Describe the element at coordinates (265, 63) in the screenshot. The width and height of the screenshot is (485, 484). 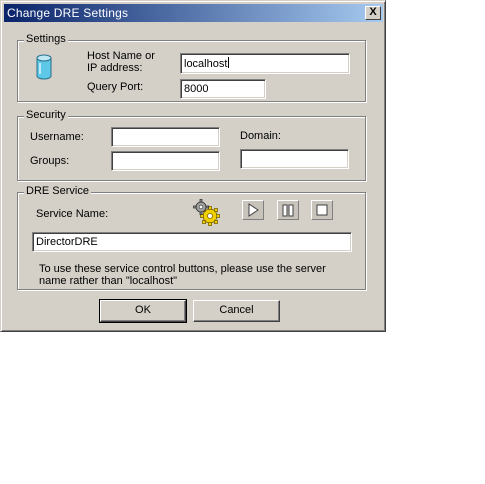
I see `host-name-field: localhost` at that location.